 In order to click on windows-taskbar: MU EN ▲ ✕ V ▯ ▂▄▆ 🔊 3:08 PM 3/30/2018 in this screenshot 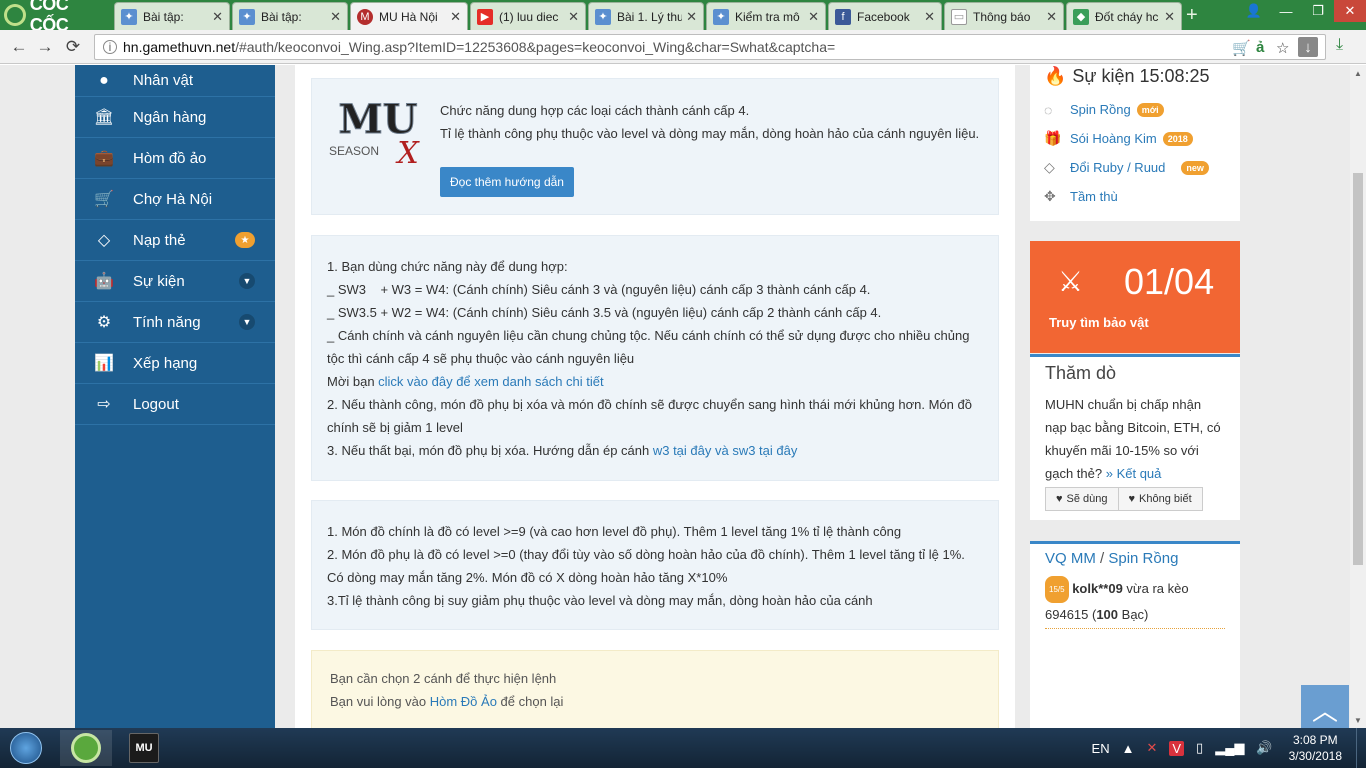, I will do `click(683, 748)`.